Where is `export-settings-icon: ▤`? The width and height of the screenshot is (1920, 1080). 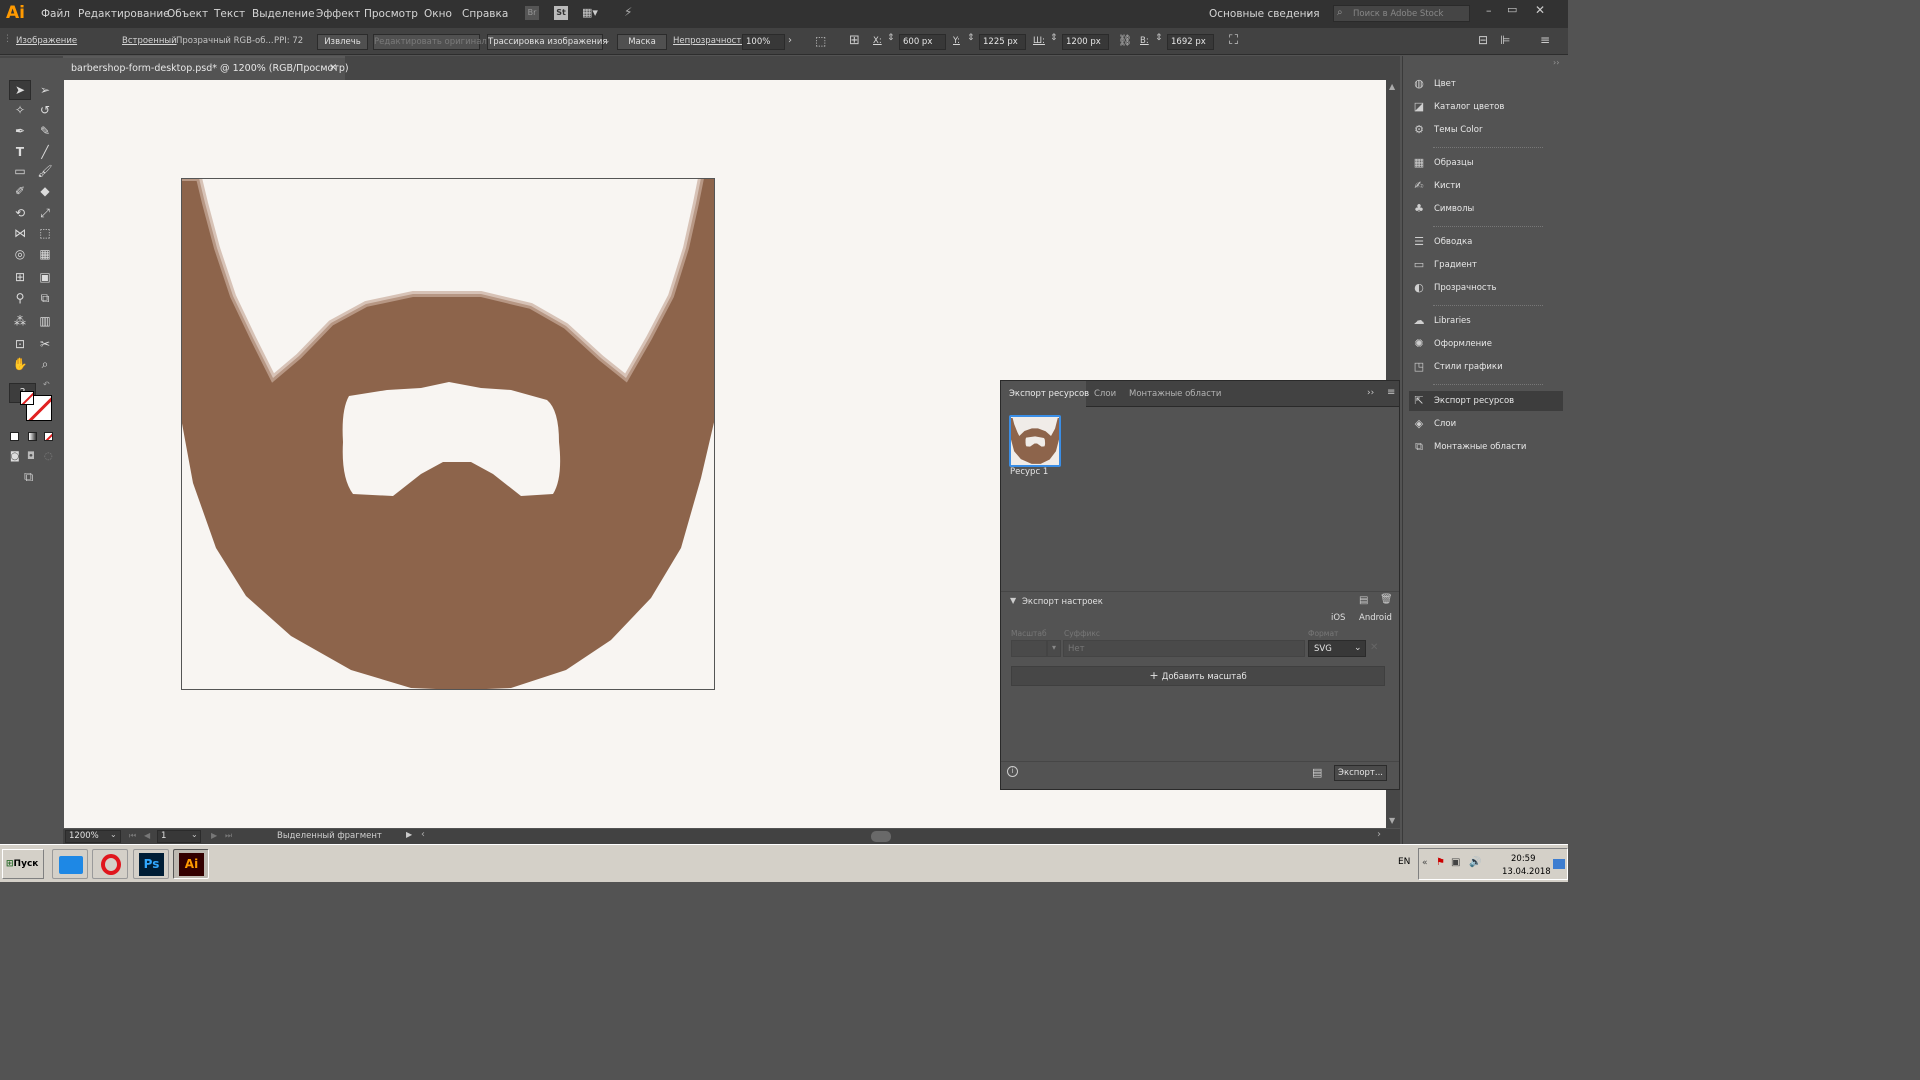 export-settings-icon: ▤ is located at coordinates (1317, 772).